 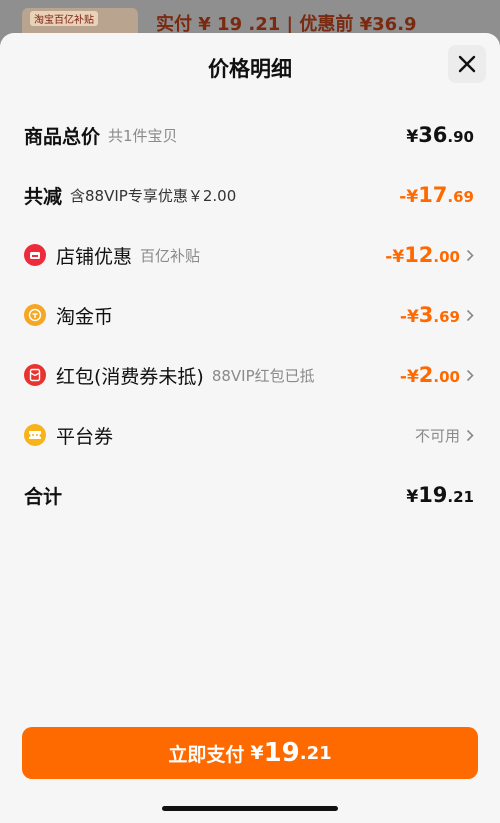 I want to click on coupon-icon, so click(x=35, y=435).